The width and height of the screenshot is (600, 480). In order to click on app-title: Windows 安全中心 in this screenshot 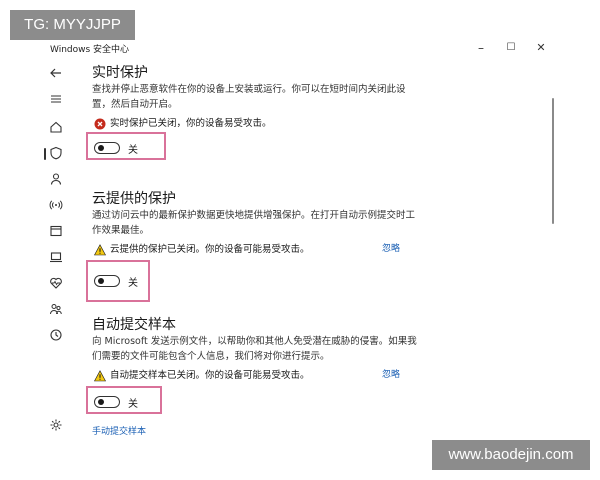, I will do `click(90, 50)`.